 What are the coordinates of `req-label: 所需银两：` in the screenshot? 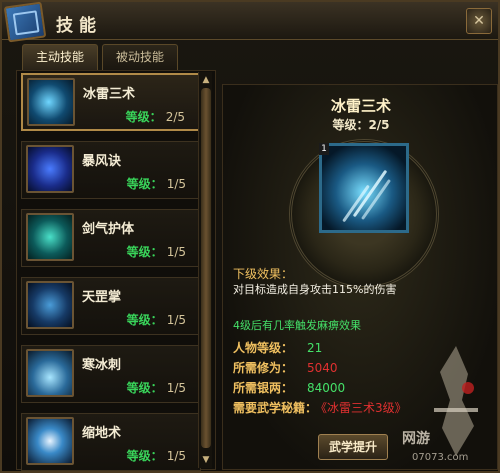 It's located at (263, 388).